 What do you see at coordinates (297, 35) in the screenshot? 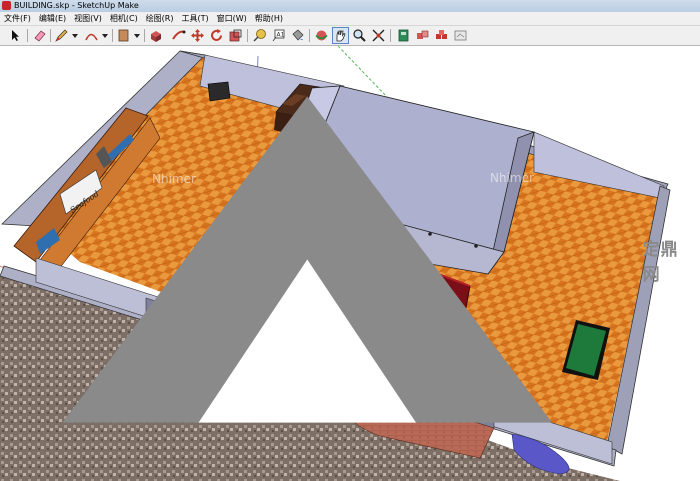
I see `paint-bucket-icon` at bounding box center [297, 35].